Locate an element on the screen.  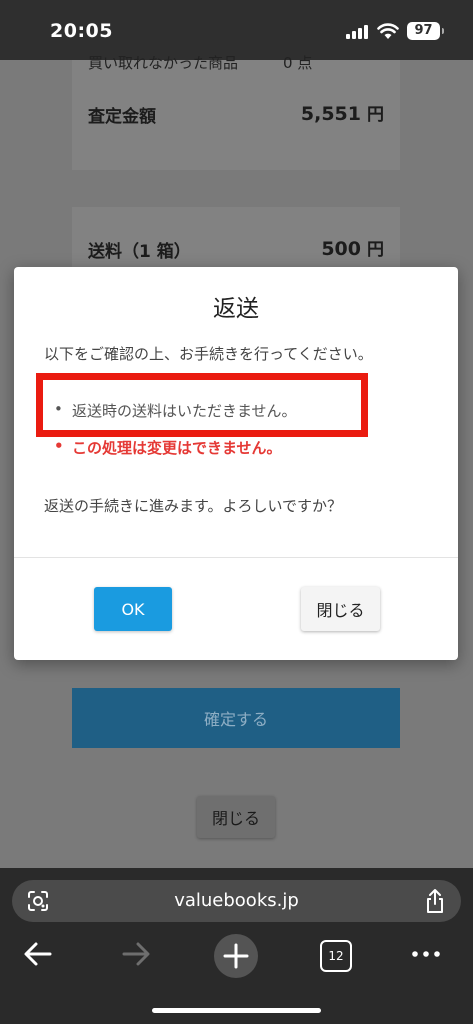
wifi-icon is located at coordinates (388, 31).